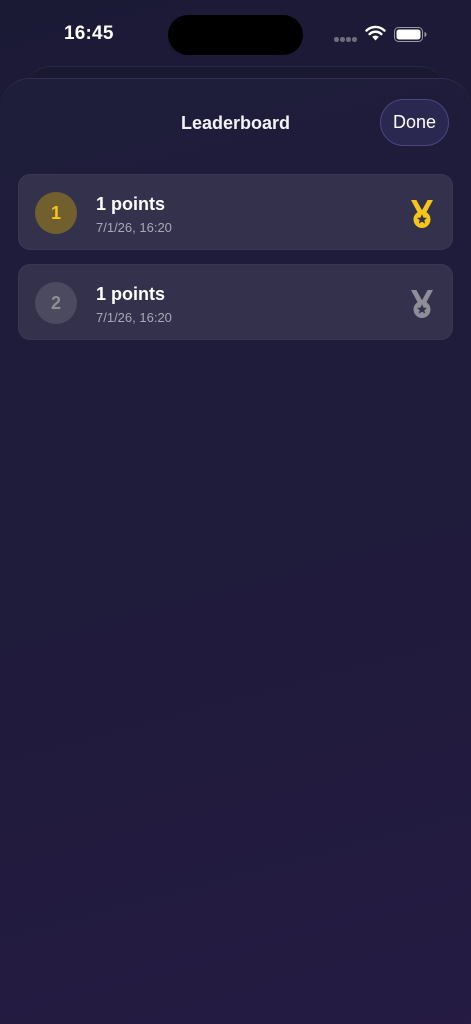 This screenshot has width=471, height=1024. I want to click on done-button: Done, so click(414, 122).